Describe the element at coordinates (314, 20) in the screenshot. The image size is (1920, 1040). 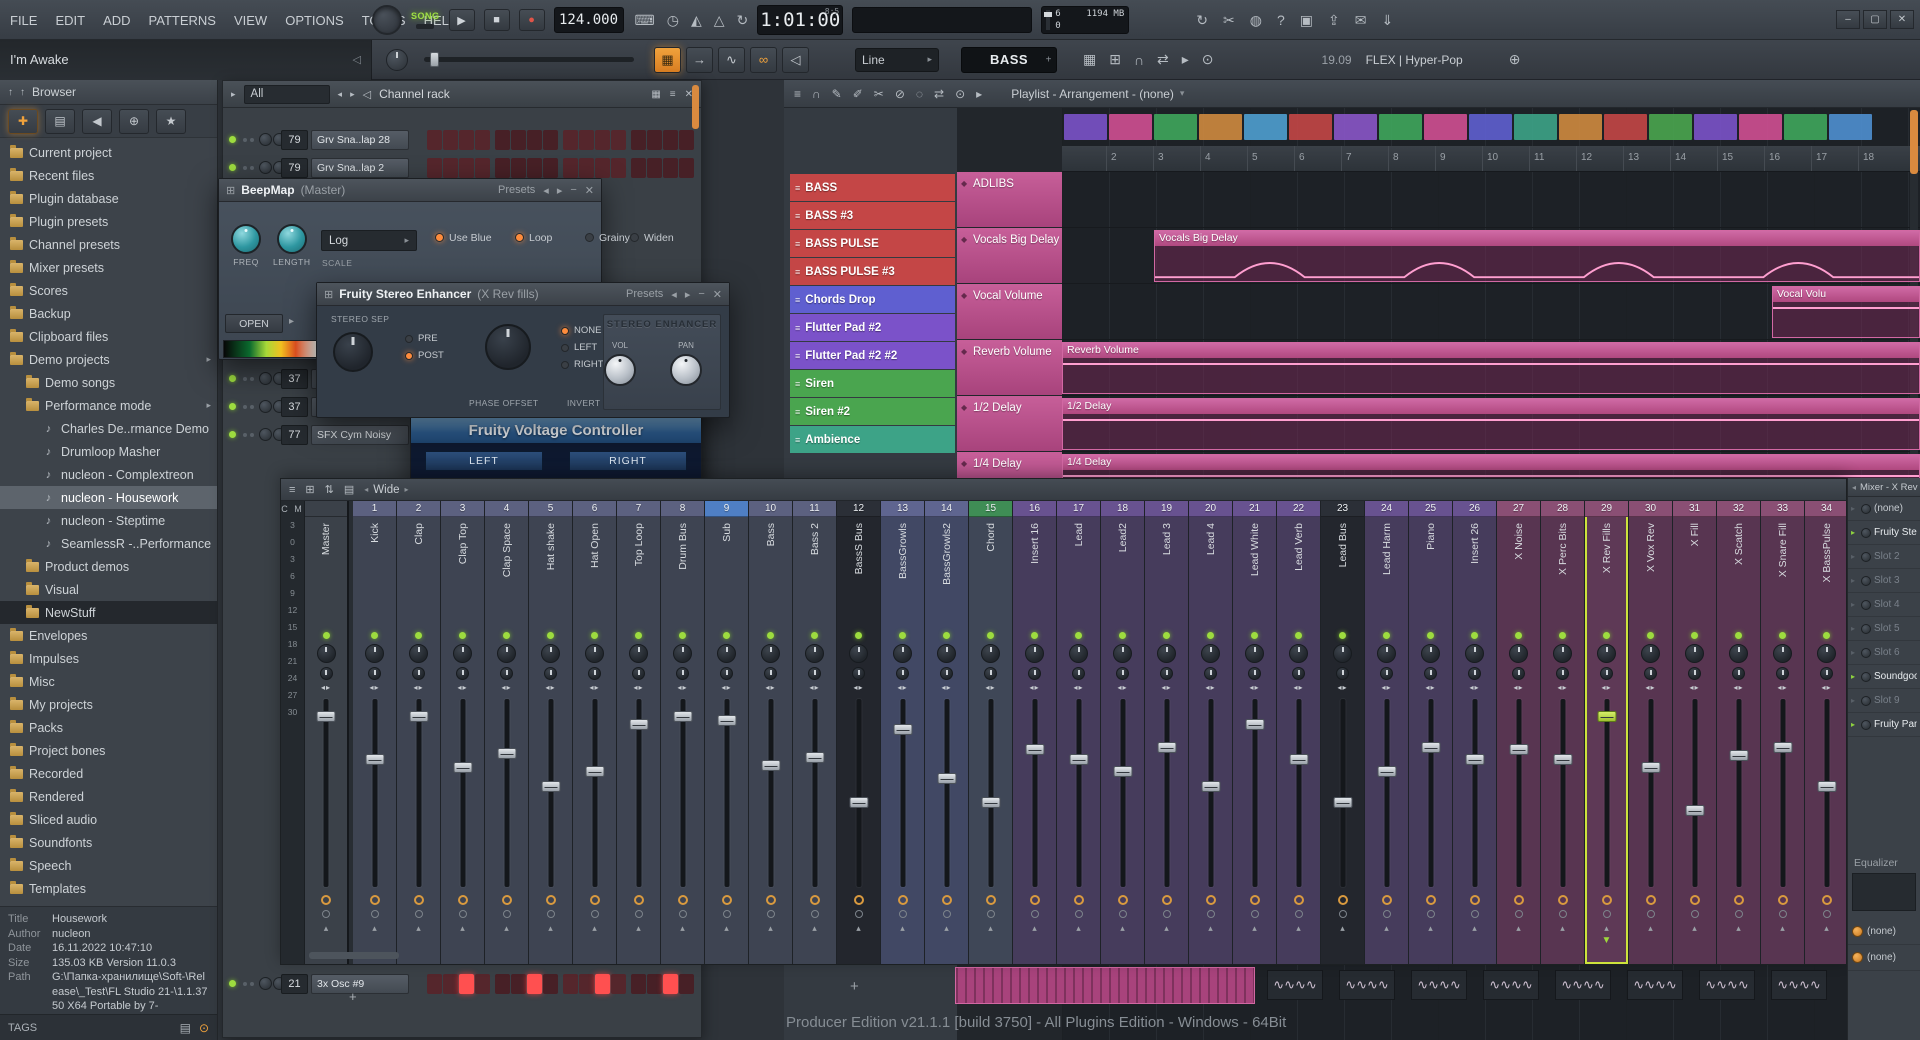
I see `menu-item: OPTIONS` at that location.